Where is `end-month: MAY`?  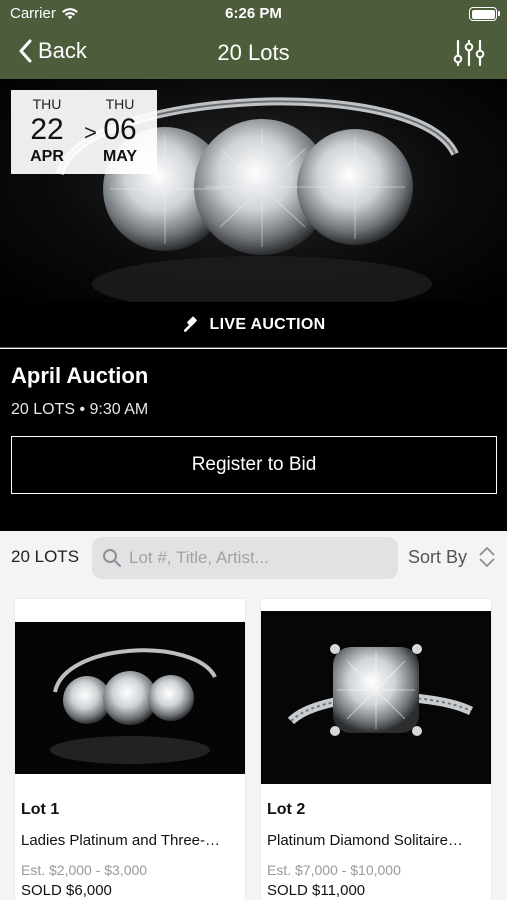
end-month: MAY is located at coordinates (120, 156).